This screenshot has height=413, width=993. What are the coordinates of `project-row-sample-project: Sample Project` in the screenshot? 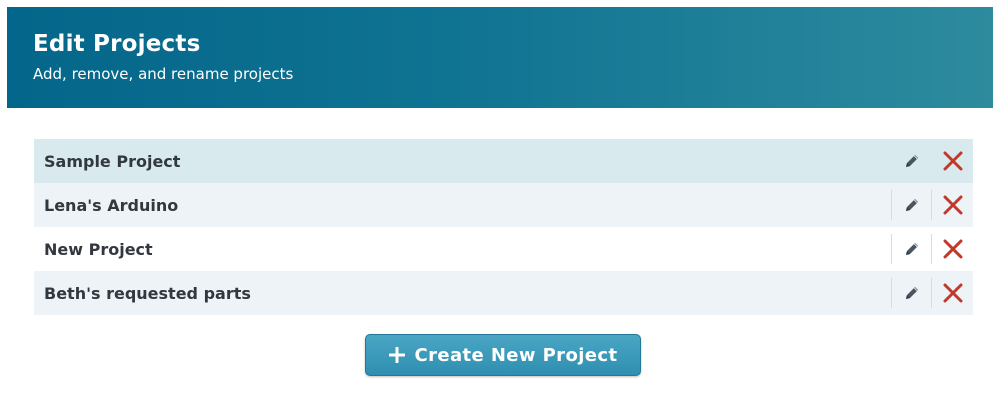 It's located at (503, 161).